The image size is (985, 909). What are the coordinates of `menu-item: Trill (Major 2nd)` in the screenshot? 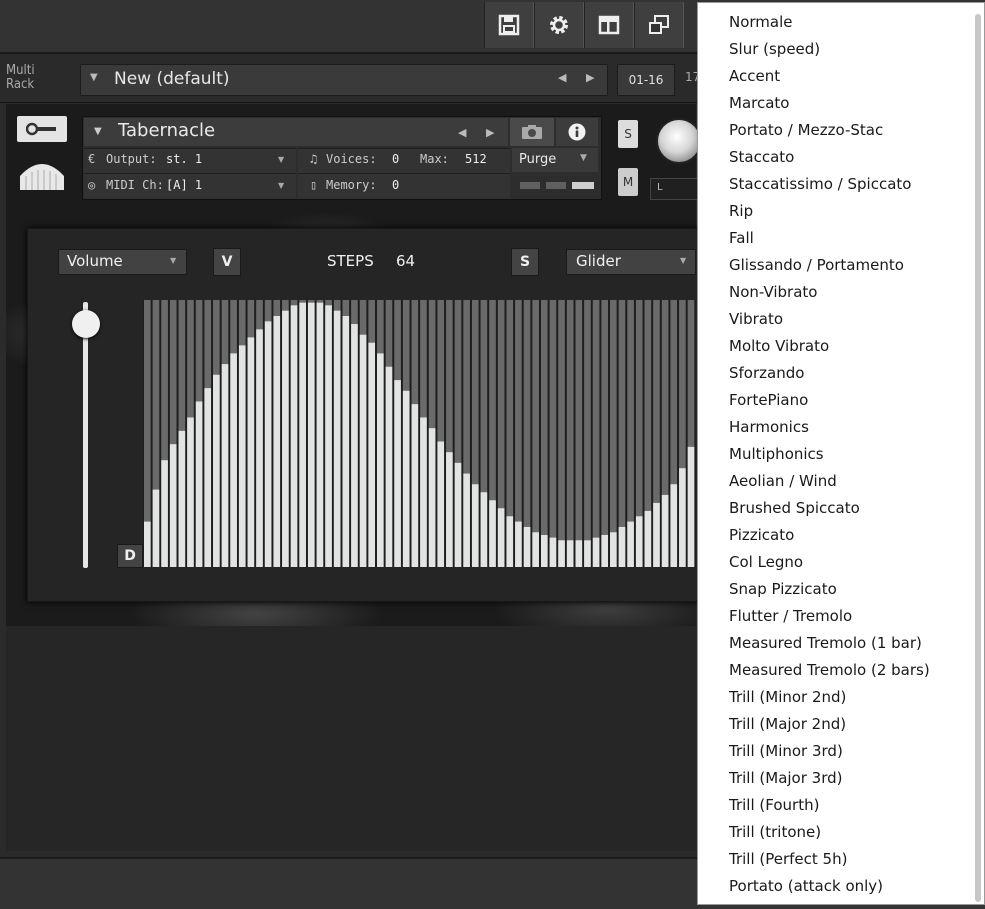 It's located at (787, 724).